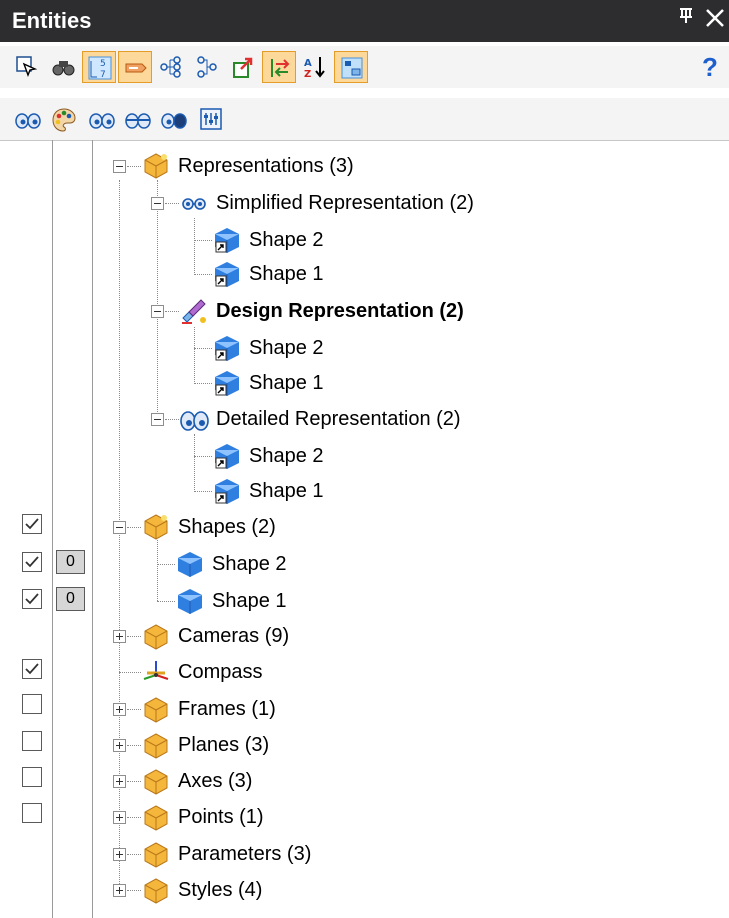  Describe the element at coordinates (63, 119) in the screenshot. I see `color-column-button` at that location.